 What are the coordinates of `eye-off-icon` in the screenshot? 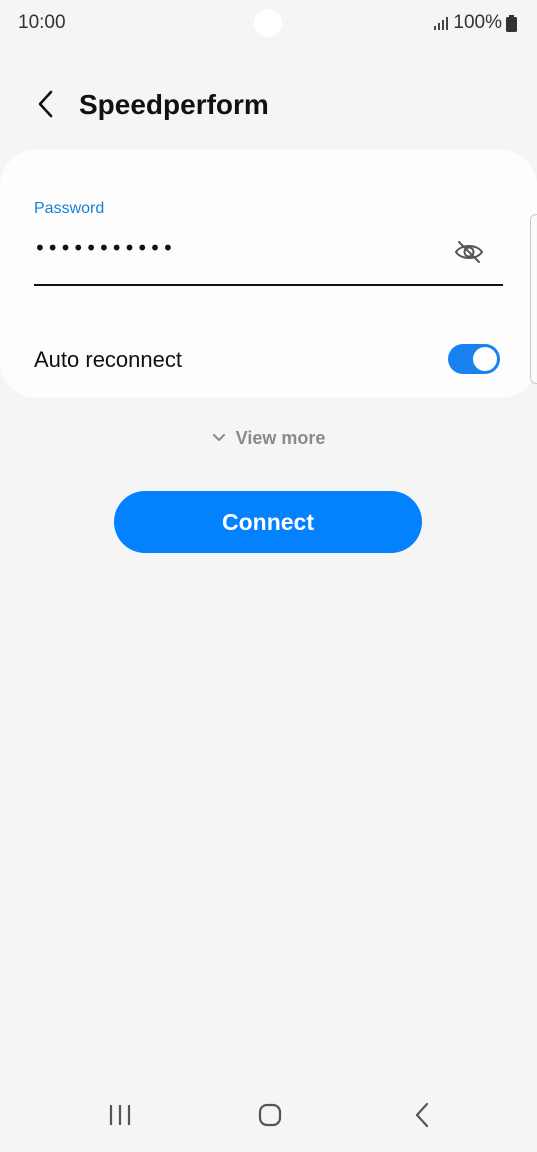 It's located at (469, 254).